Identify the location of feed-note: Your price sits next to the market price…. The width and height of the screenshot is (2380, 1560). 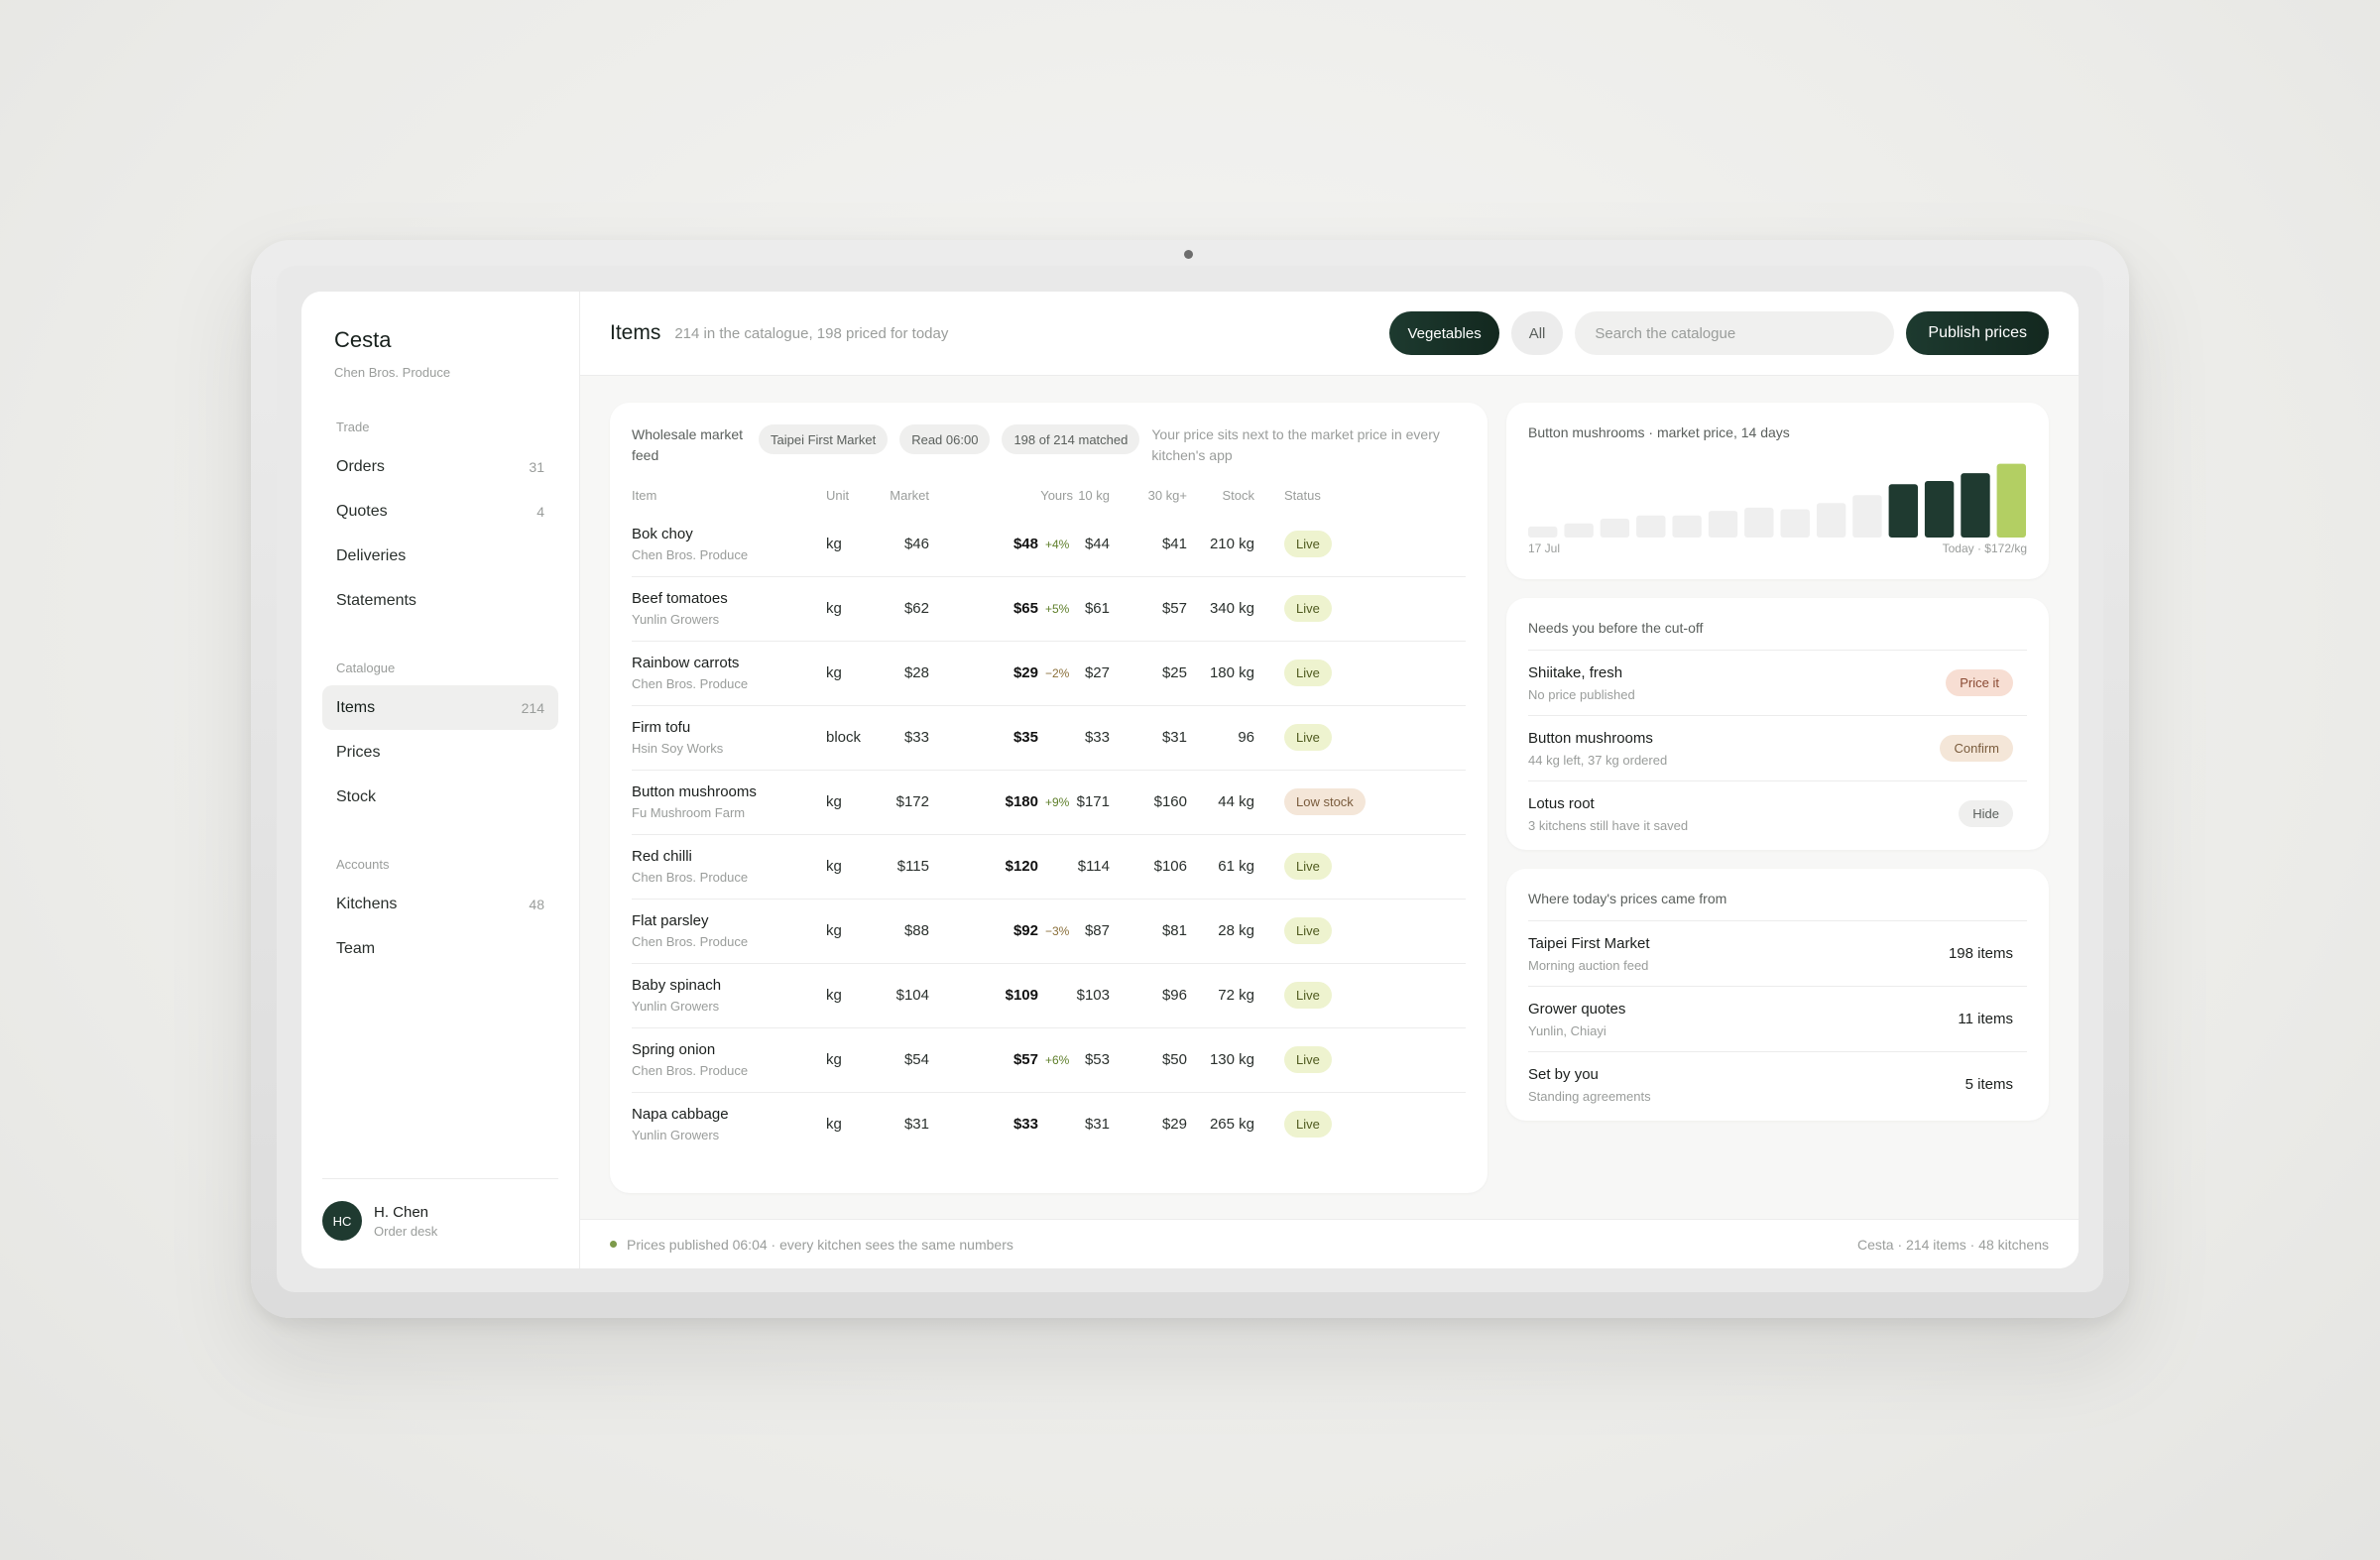
(1295, 444).